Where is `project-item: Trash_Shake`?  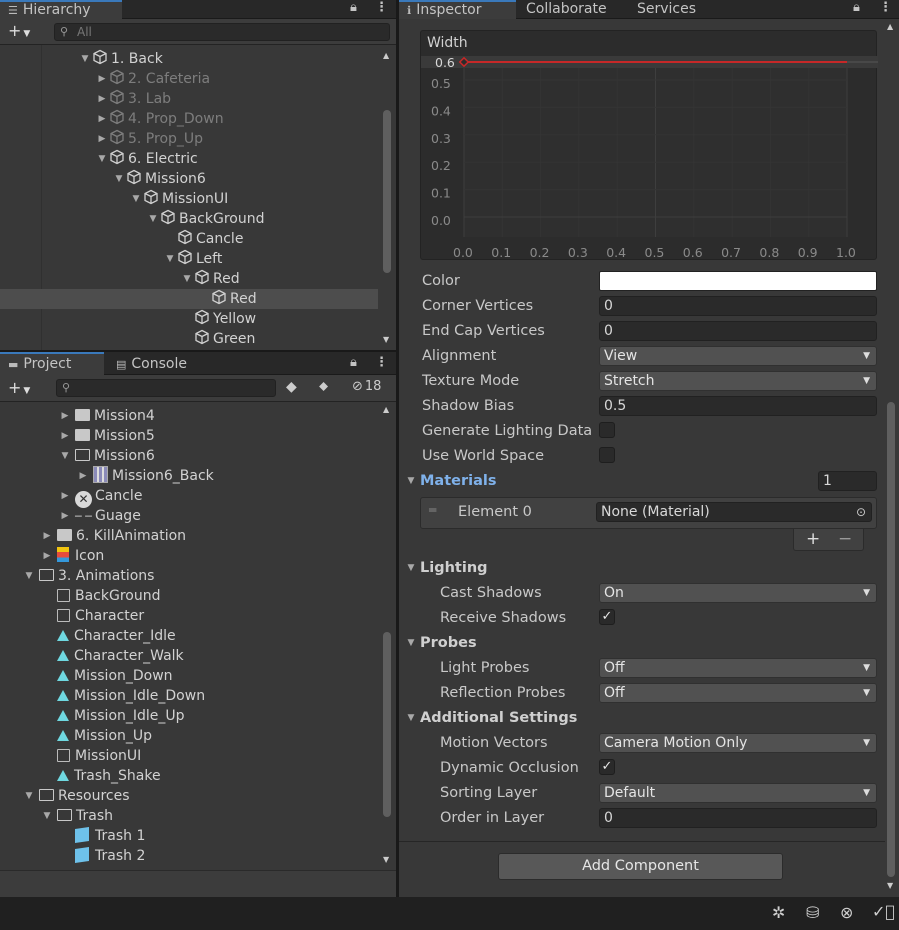 project-item: Trash_Shake is located at coordinates (189, 776).